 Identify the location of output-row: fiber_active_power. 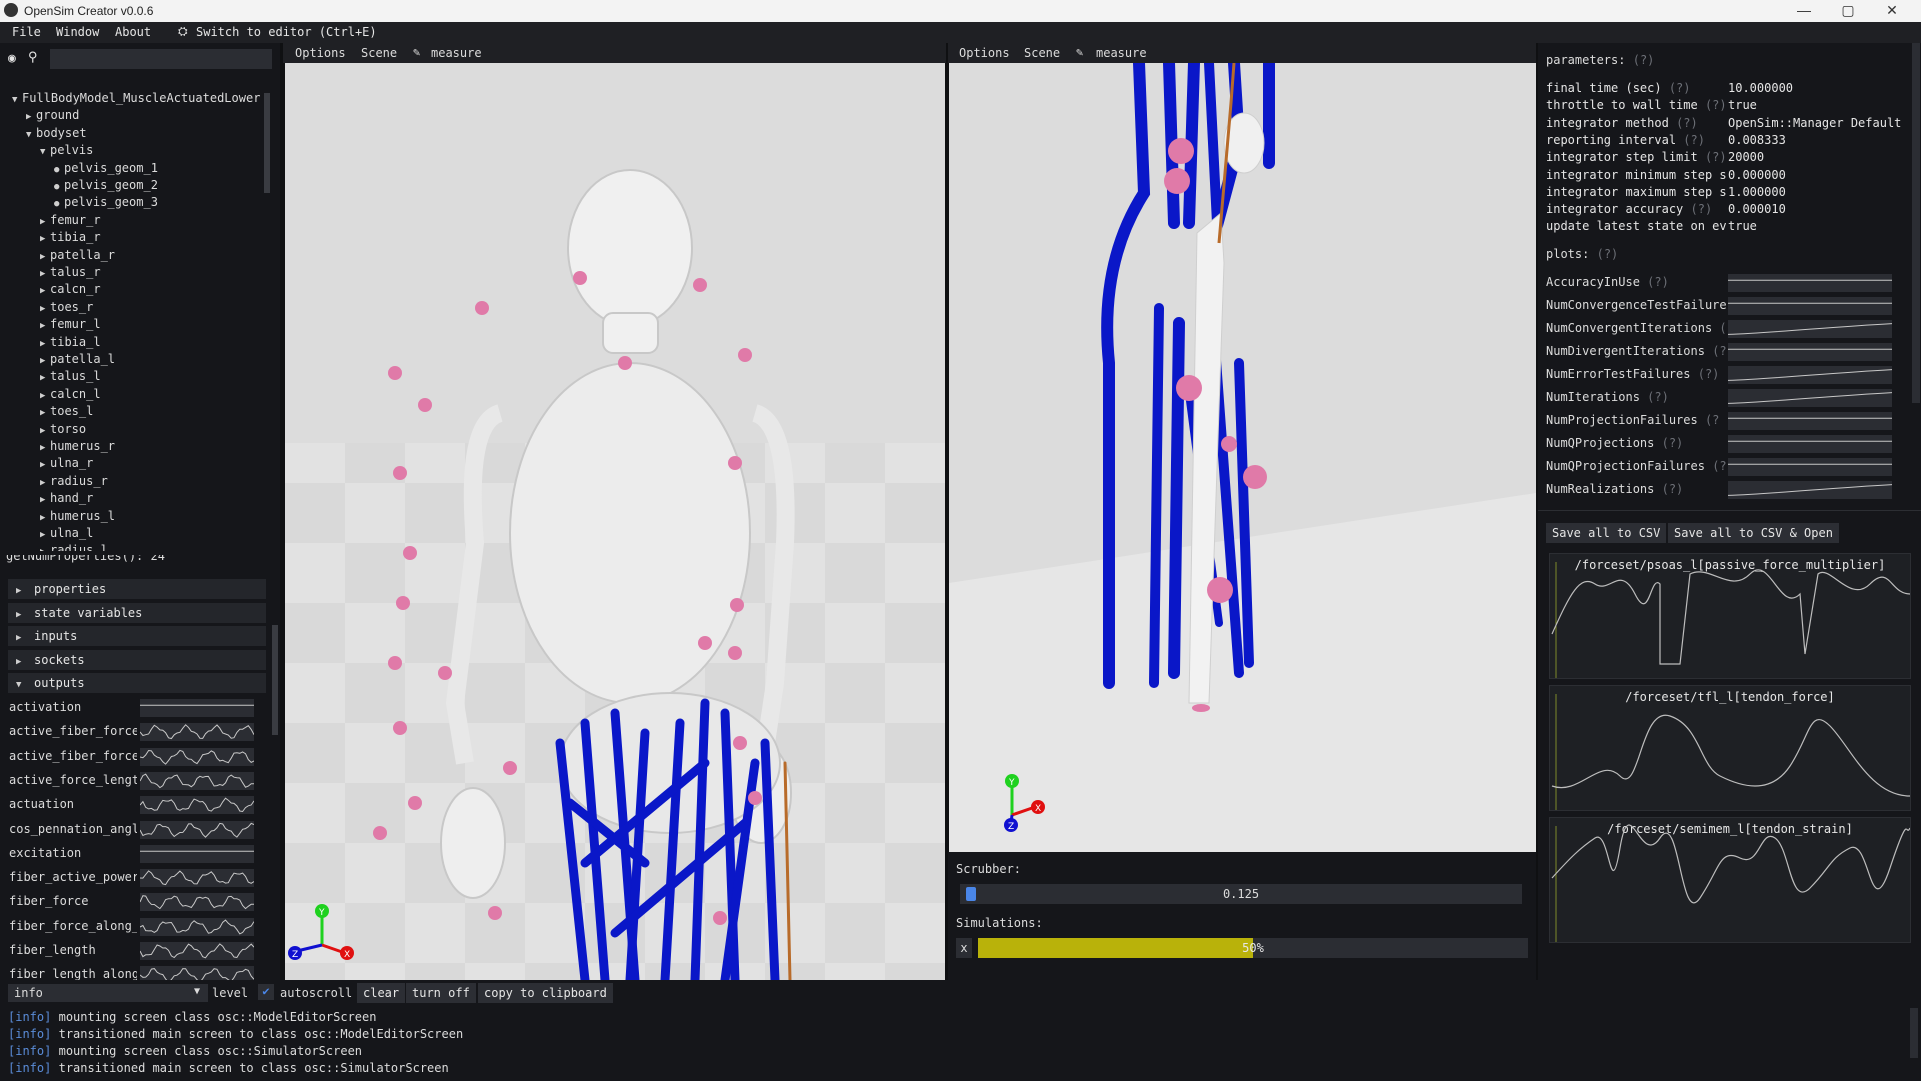
(135, 877).